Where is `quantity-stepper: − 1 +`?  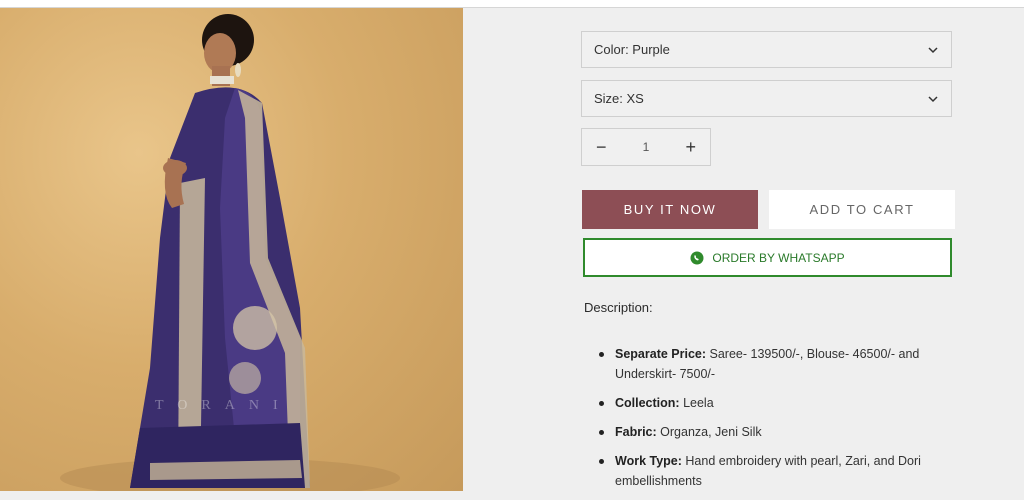 quantity-stepper: − 1 + is located at coordinates (646, 147).